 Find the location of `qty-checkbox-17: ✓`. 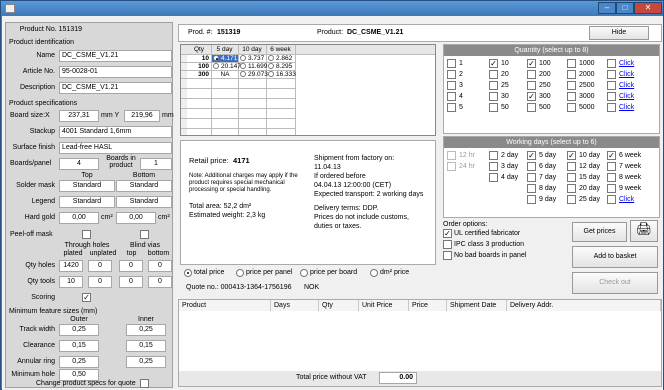

qty-checkbox-17: ✓ is located at coordinates (531, 96).